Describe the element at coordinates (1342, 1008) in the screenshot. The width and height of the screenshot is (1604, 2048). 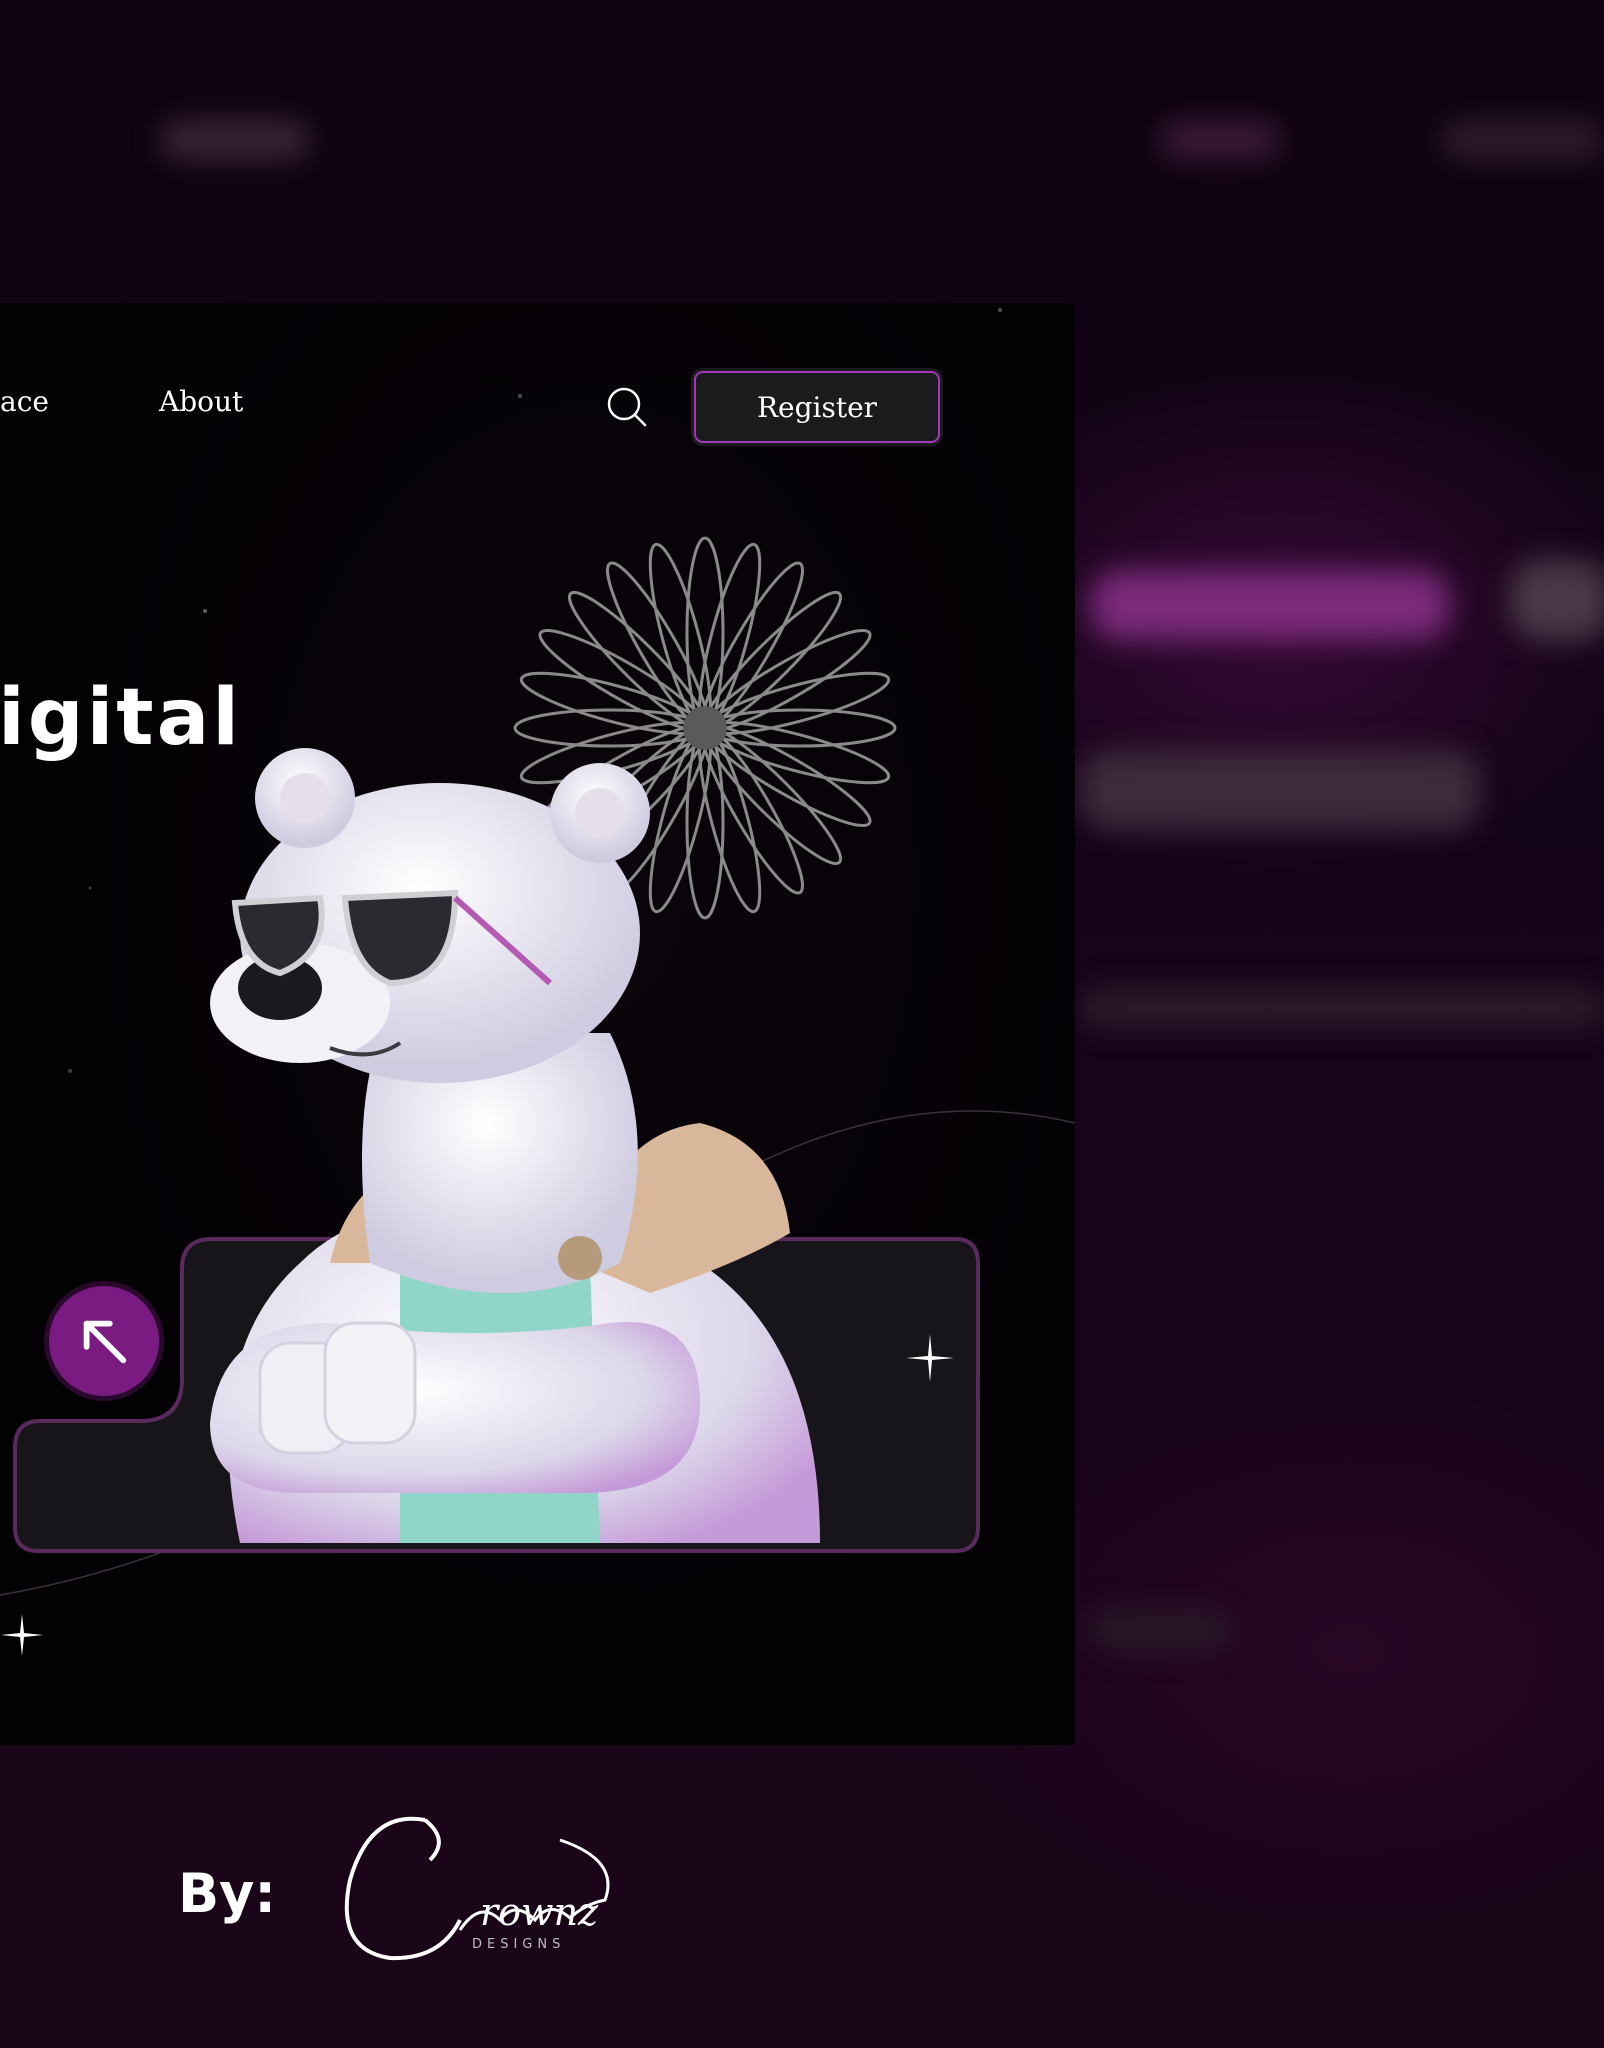
I see `blurred-paragraph` at that location.